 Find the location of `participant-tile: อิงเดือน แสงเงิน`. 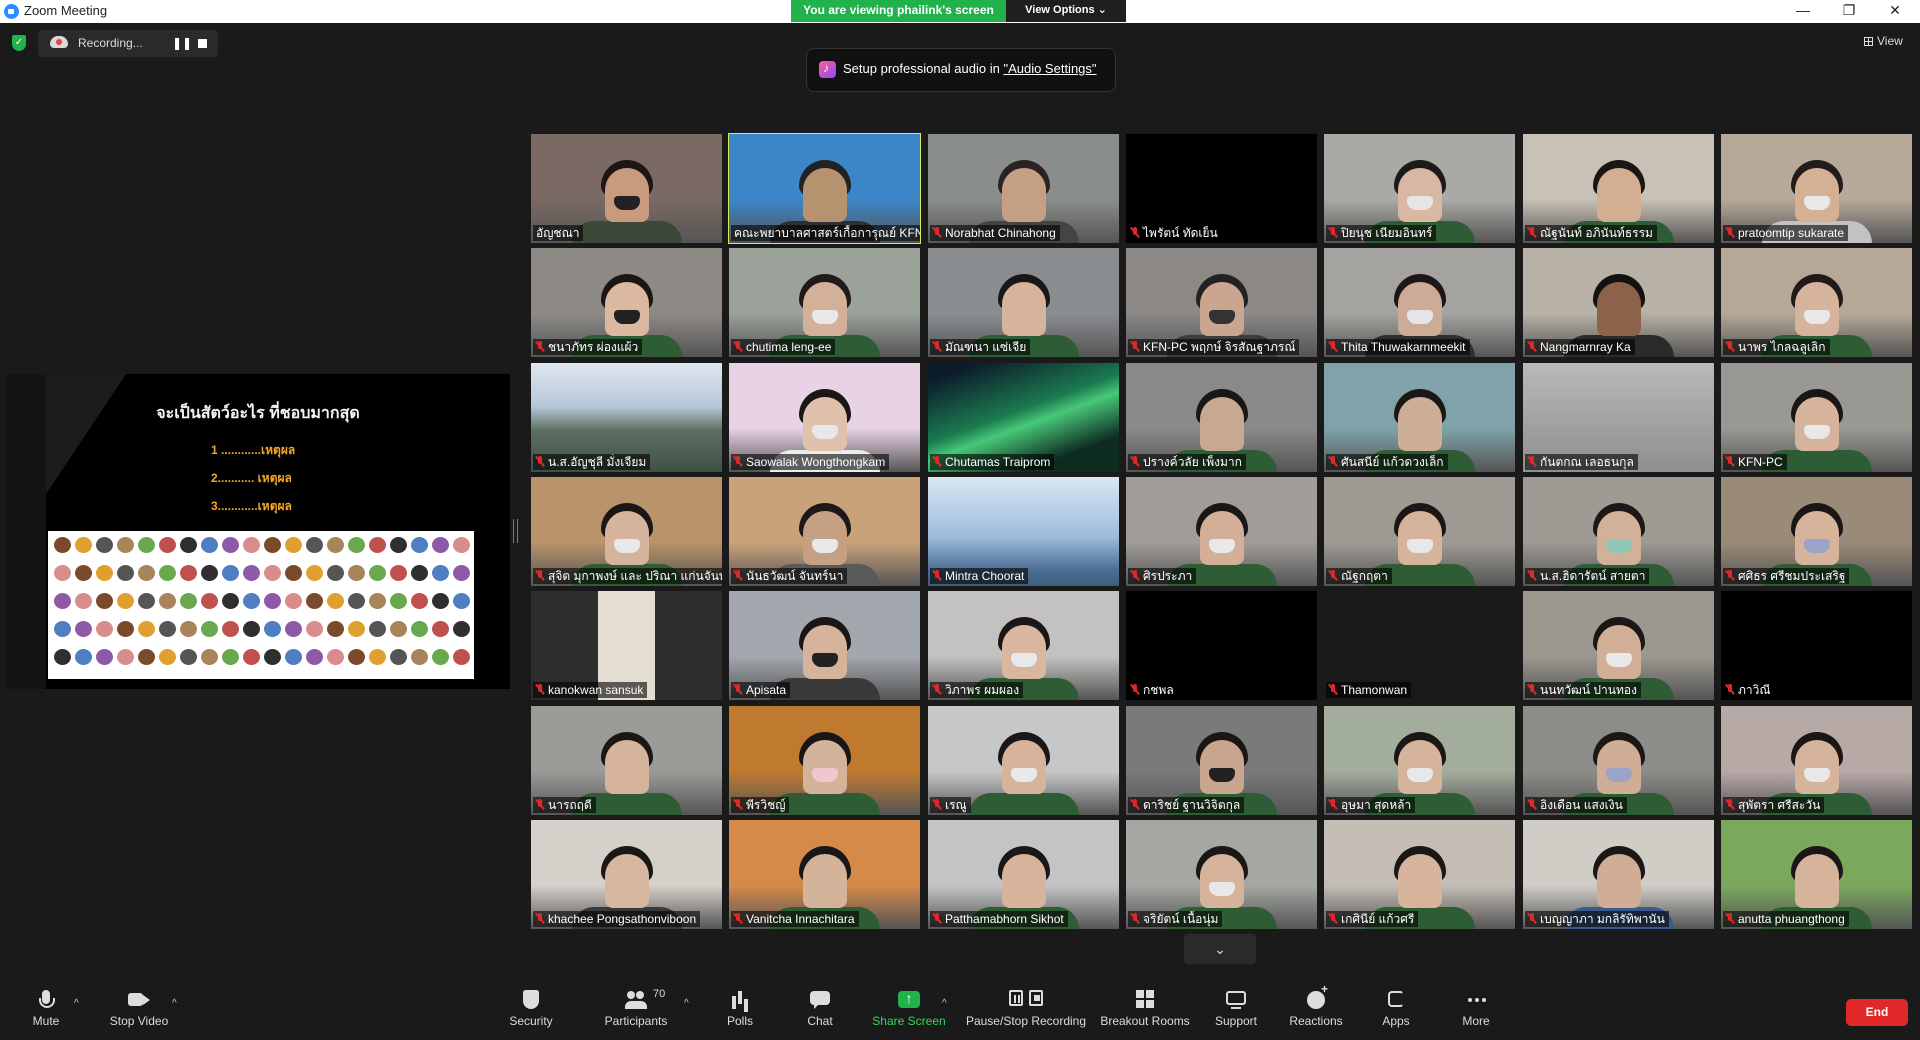

participant-tile: อิงเดือน แสงเงิน is located at coordinates (1618, 760).